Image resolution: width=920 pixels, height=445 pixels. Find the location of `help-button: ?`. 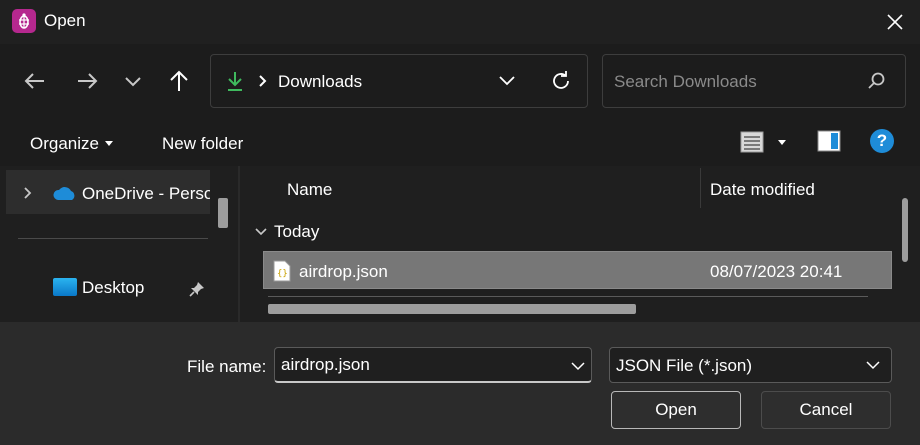

help-button: ? is located at coordinates (882, 141).